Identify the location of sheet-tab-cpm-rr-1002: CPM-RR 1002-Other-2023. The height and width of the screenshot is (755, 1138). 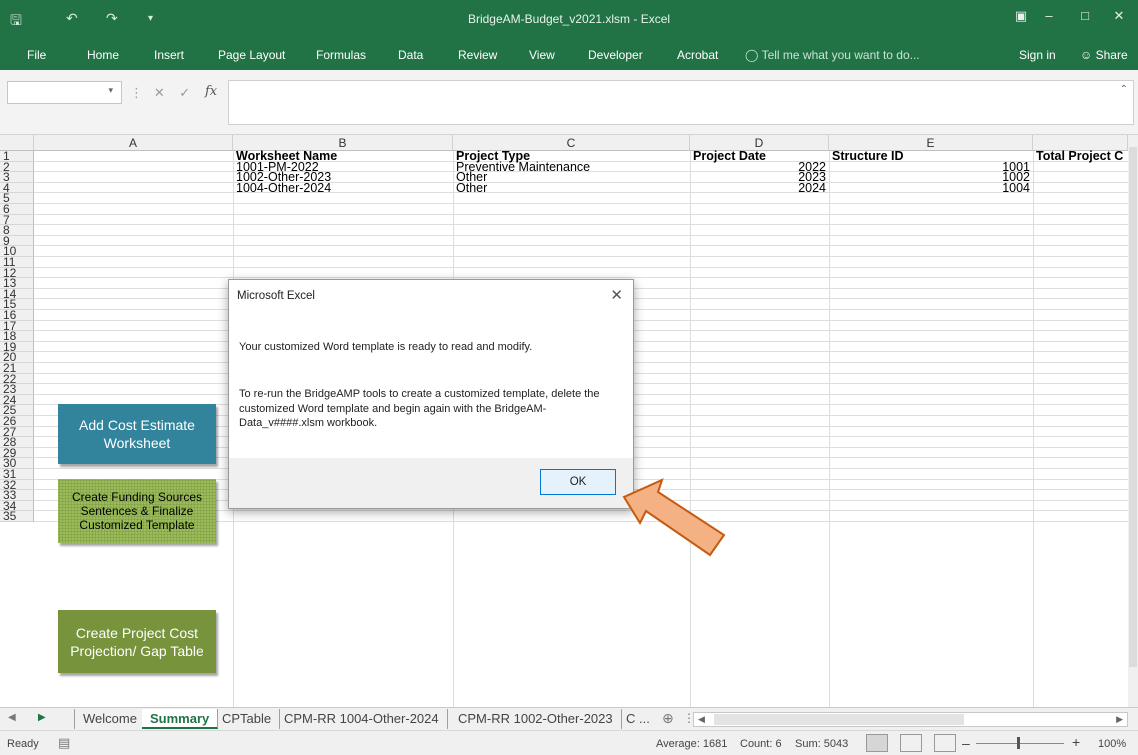
(536, 719).